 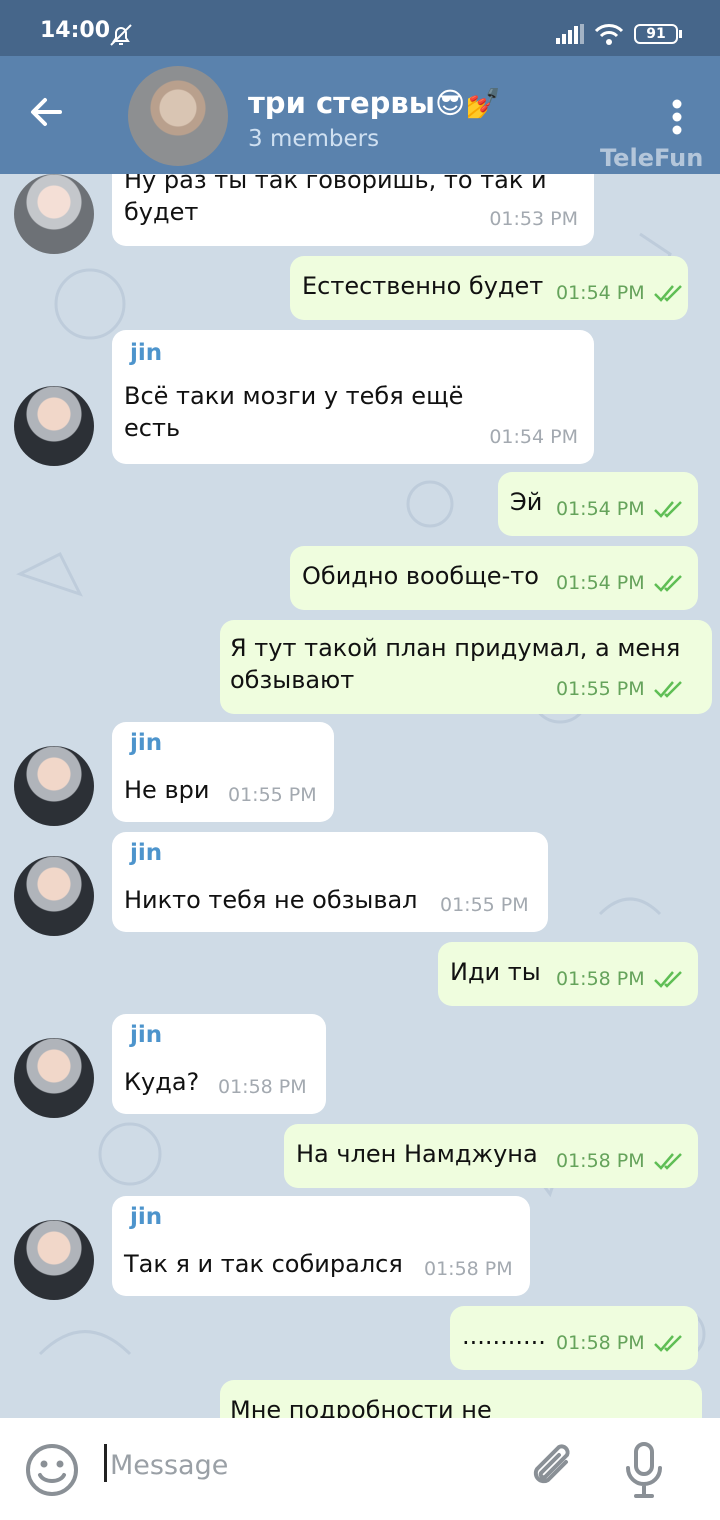 I want to click on message-bubble: Мне подробности не, so click(x=461, y=1399).